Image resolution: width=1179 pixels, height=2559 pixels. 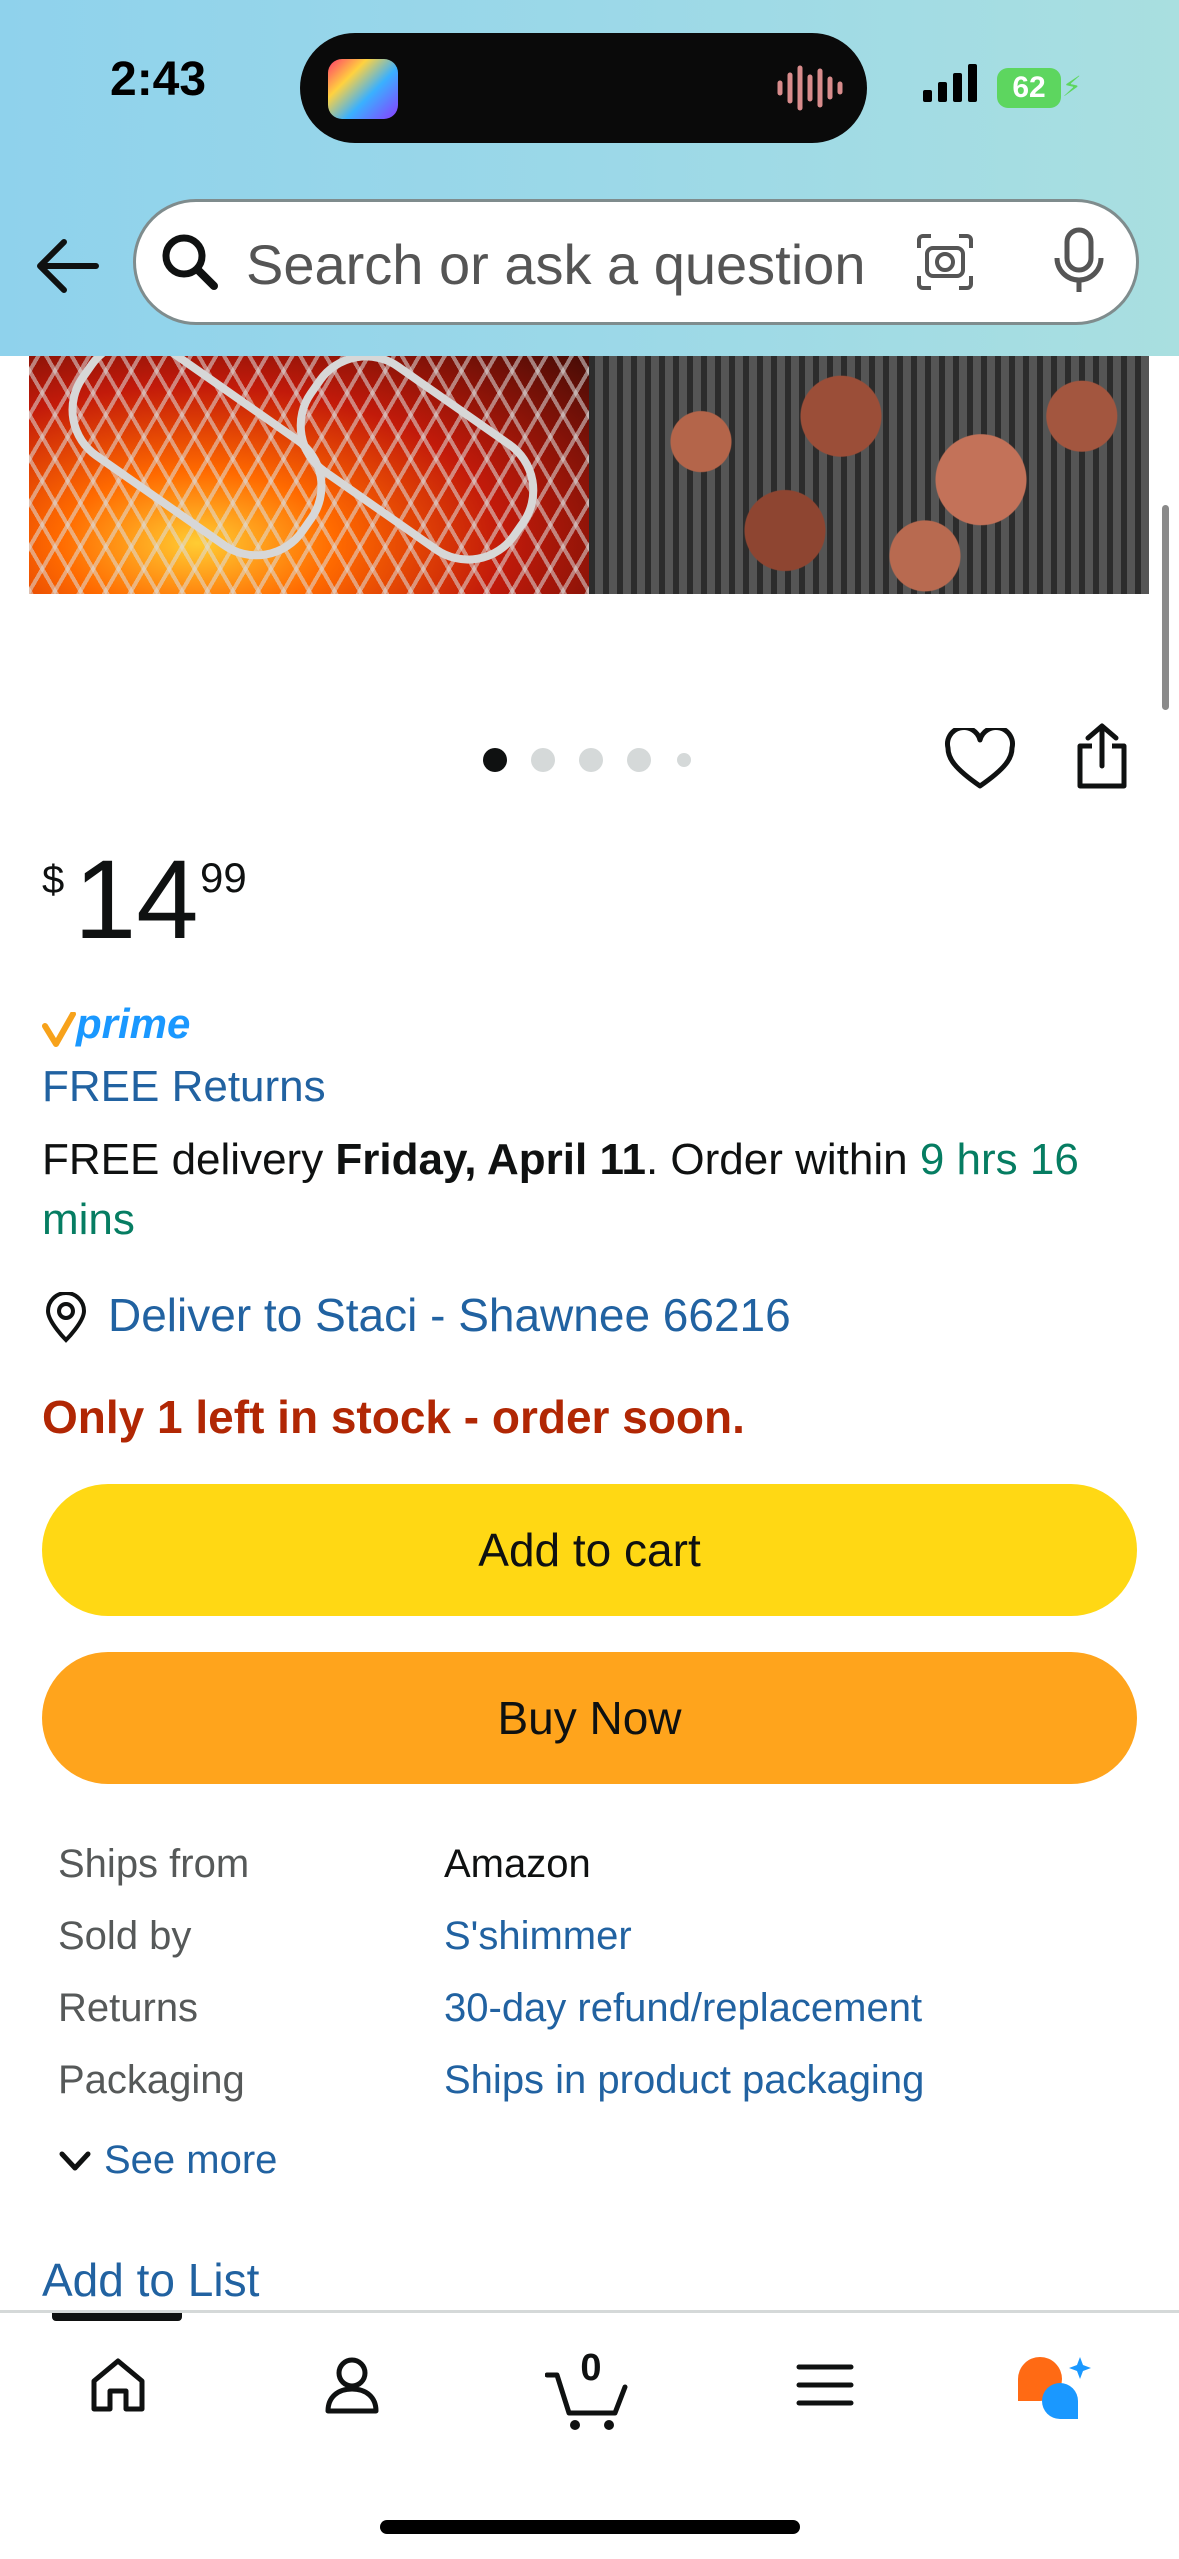 What do you see at coordinates (150, 2280) in the screenshot?
I see `add-to-list-link: Add to List` at bounding box center [150, 2280].